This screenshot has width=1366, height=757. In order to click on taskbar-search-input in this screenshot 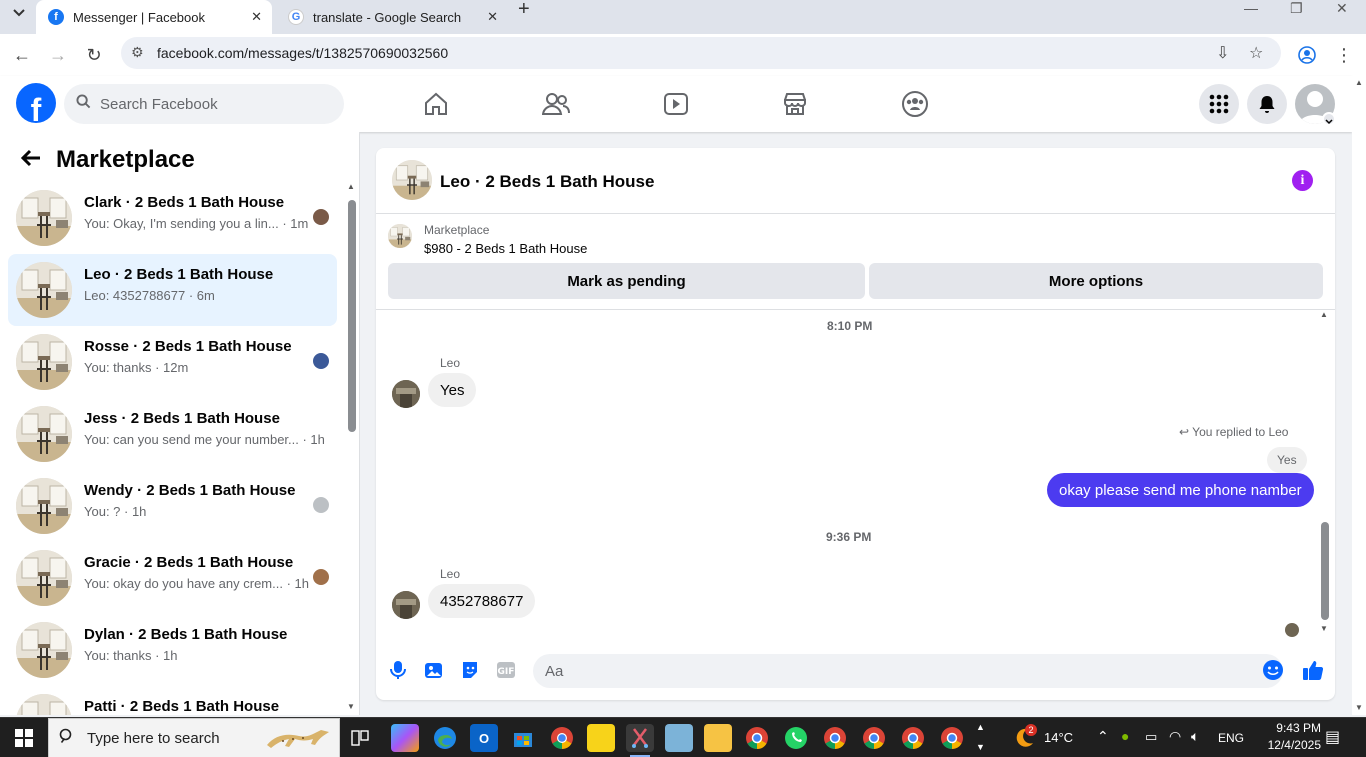, I will do `click(172, 738)`.